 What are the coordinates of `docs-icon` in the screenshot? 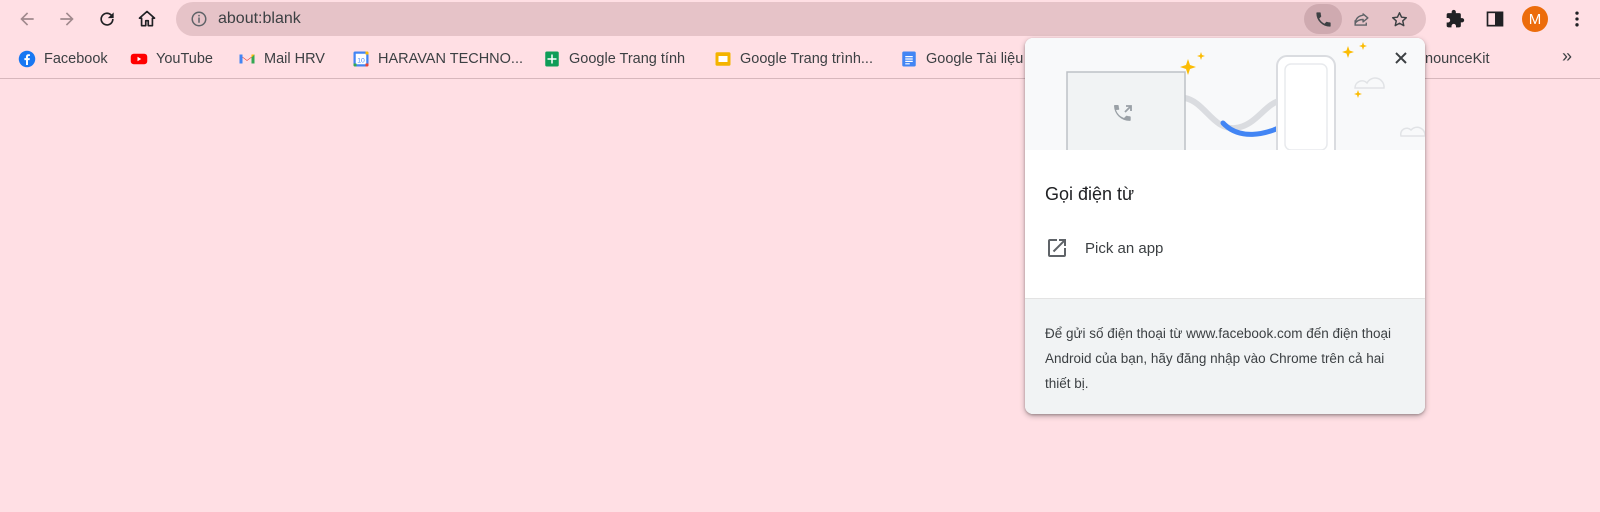 It's located at (909, 59).